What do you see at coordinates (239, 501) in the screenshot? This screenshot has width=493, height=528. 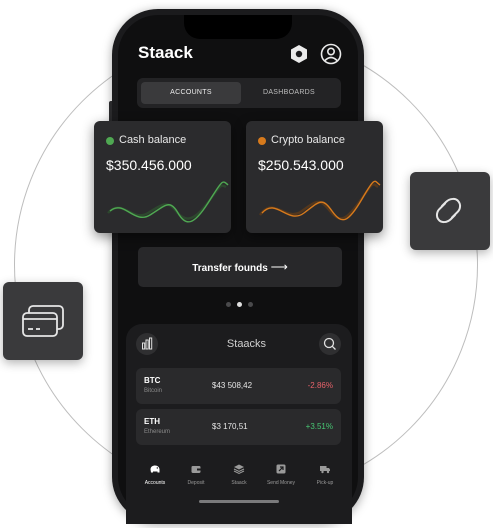 I see `home-indicator` at bounding box center [239, 501].